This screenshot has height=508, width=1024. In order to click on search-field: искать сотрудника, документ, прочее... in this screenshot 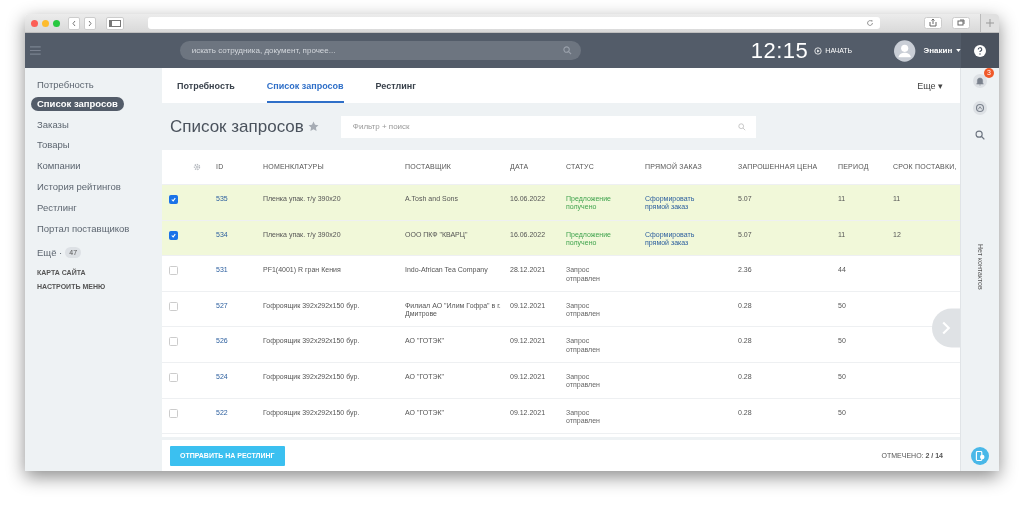, I will do `click(380, 50)`.